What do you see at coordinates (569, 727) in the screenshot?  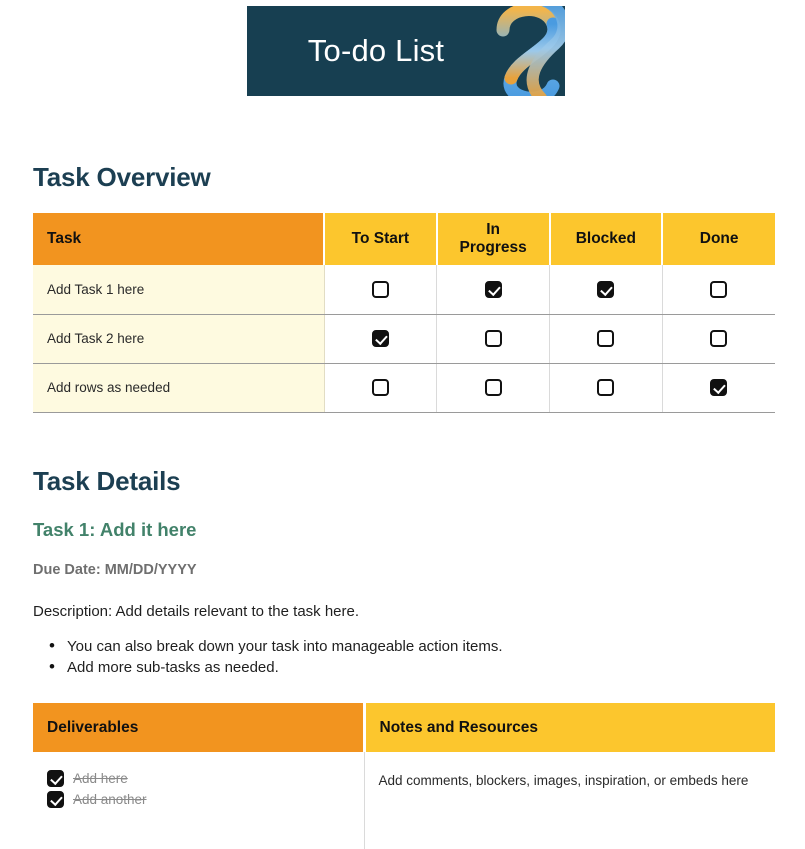 I see `column-header-notes: Notes and Resources` at bounding box center [569, 727].